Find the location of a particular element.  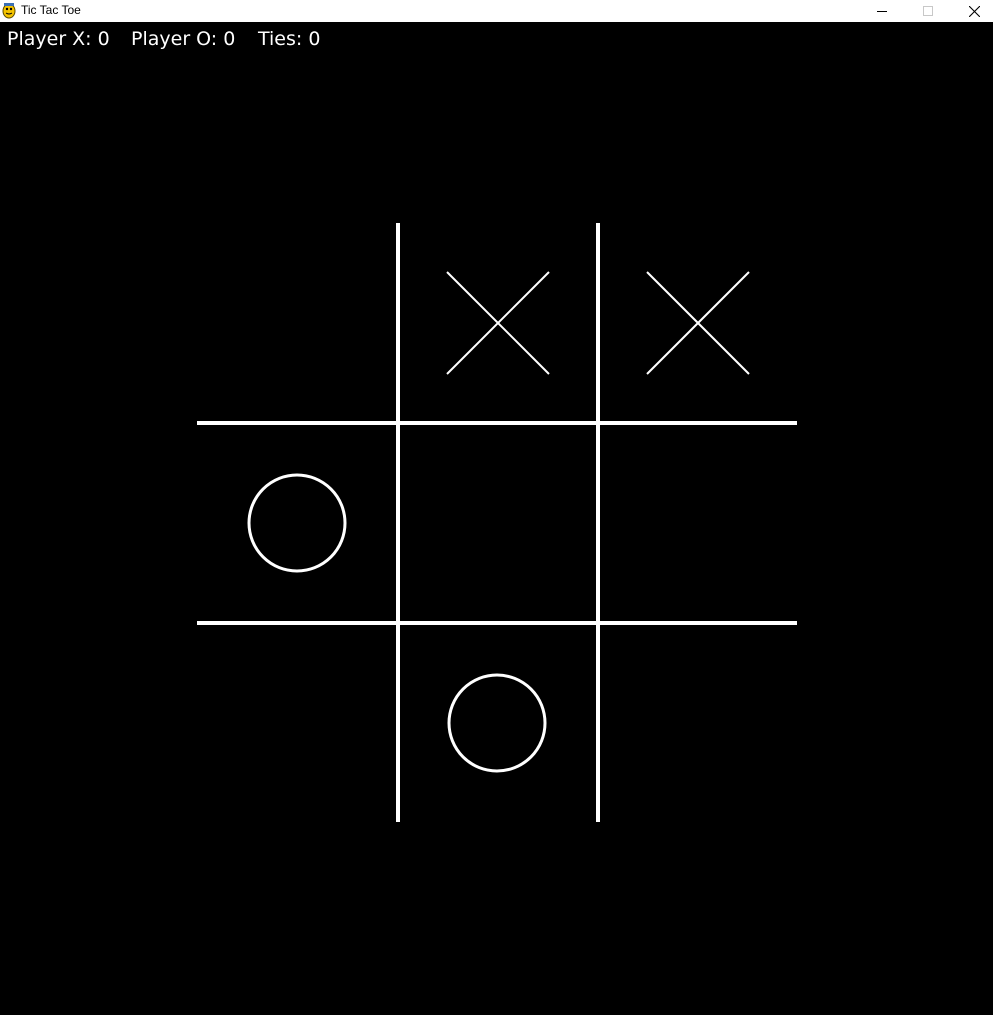

close-button is located at coordinates (972, 11).